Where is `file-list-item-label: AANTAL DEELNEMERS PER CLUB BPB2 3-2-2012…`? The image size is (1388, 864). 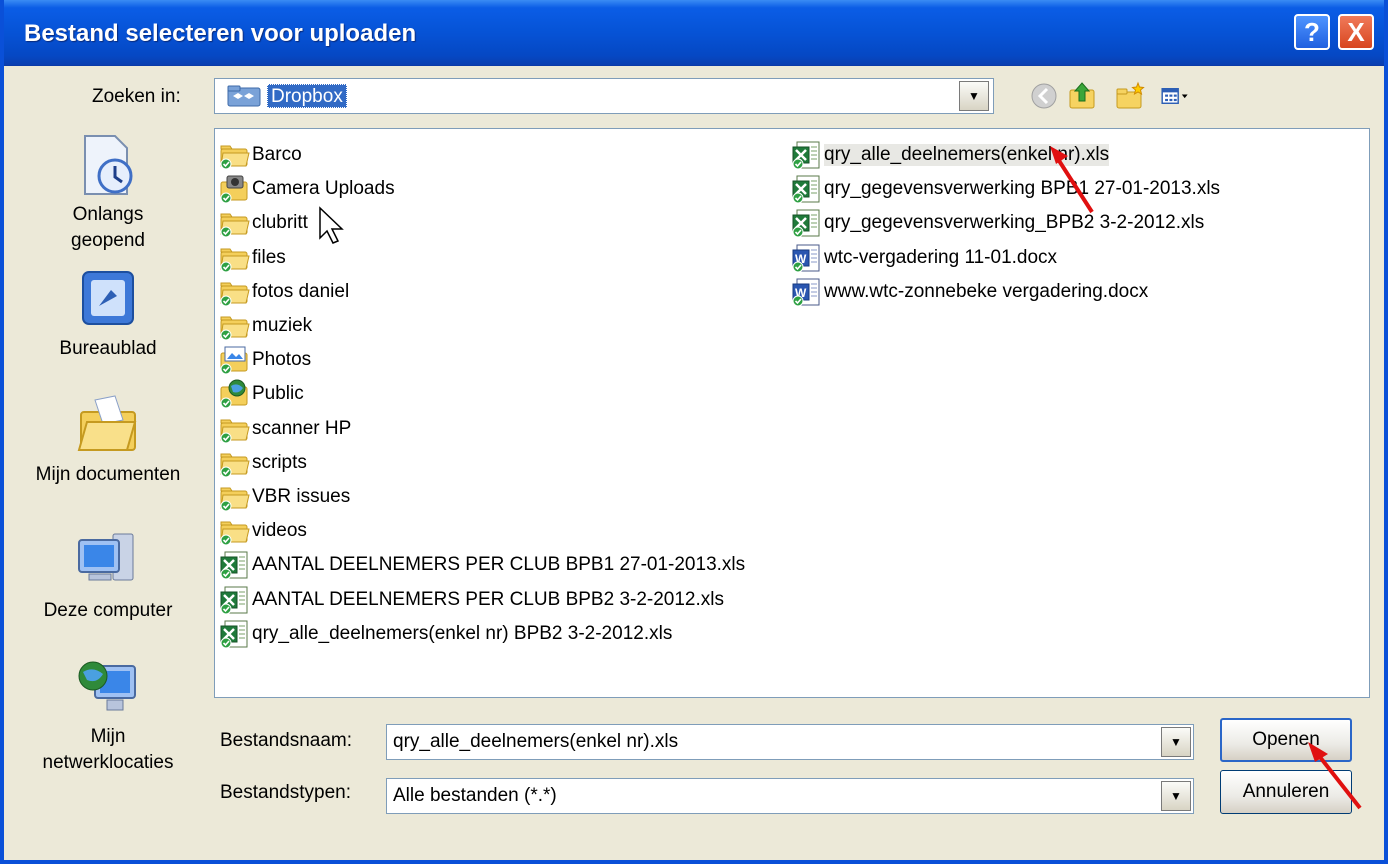 file-list-item-label: AANTAL DEELNEMERS PER CLUB BPB2 3-2-2012… is located at coordinates (488, 599).